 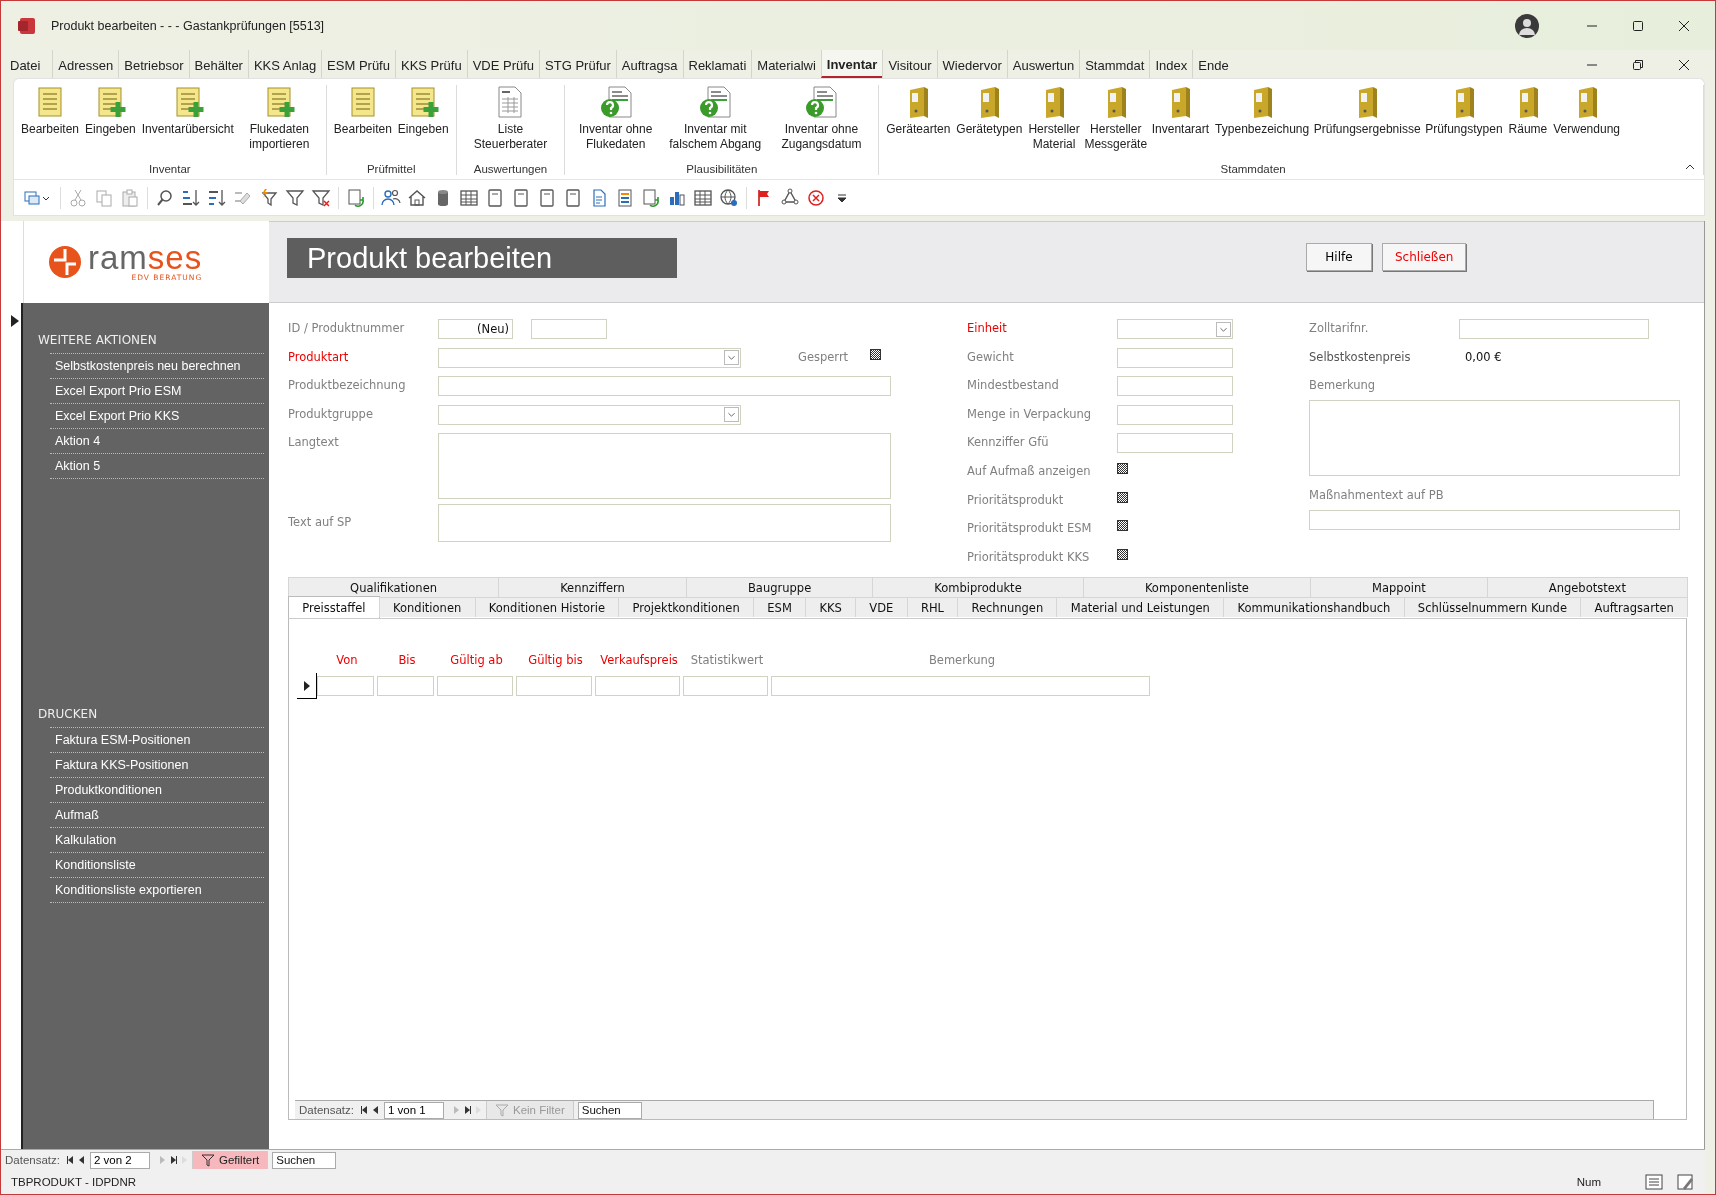 What do you see at coordinates (592, 587) in the screenshot?
I see `tab: Kennziffern` at bounding box center [592, 587].